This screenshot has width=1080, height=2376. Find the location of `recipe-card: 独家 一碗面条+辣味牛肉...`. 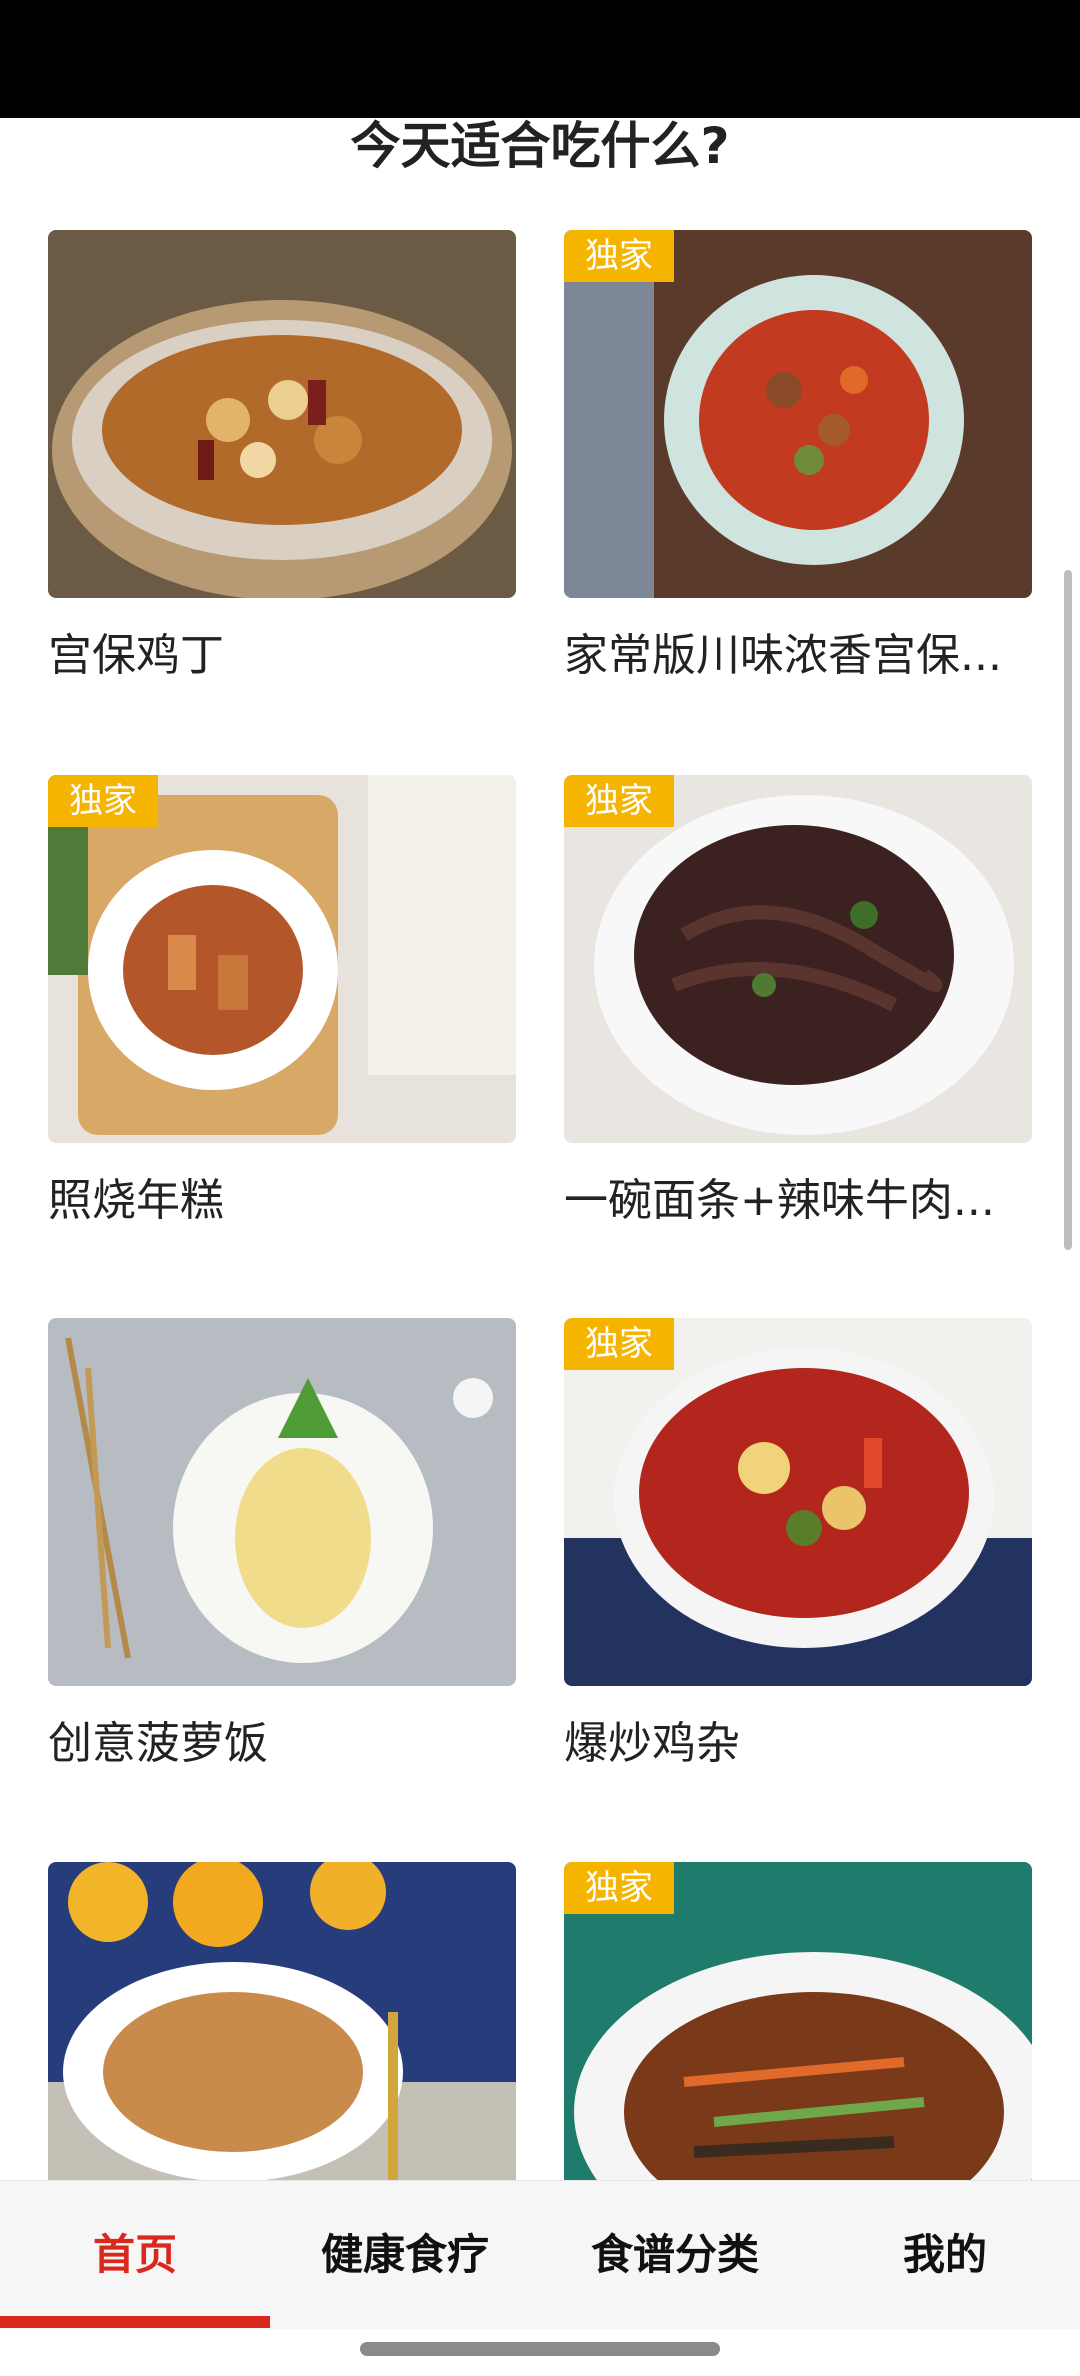

recipe-card: 独家 一碗面条+辣味牛肉... is located at coordinates (798, 1003).